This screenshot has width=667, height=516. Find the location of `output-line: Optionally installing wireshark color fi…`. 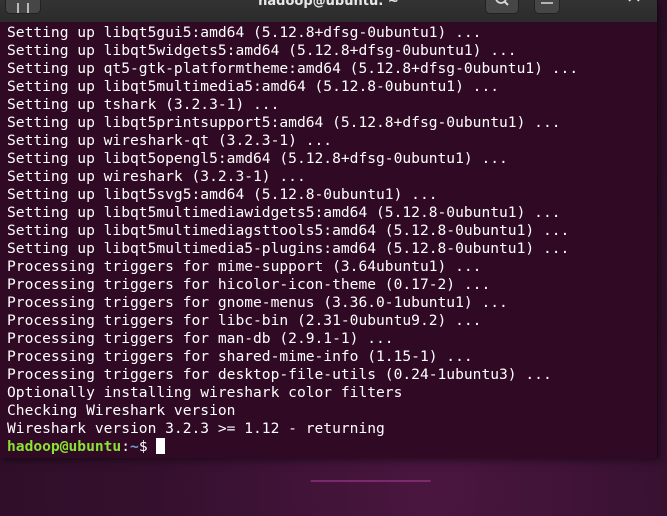

output-line: Optionally installing wireshark color fi… is located at coordinates (205, 392).